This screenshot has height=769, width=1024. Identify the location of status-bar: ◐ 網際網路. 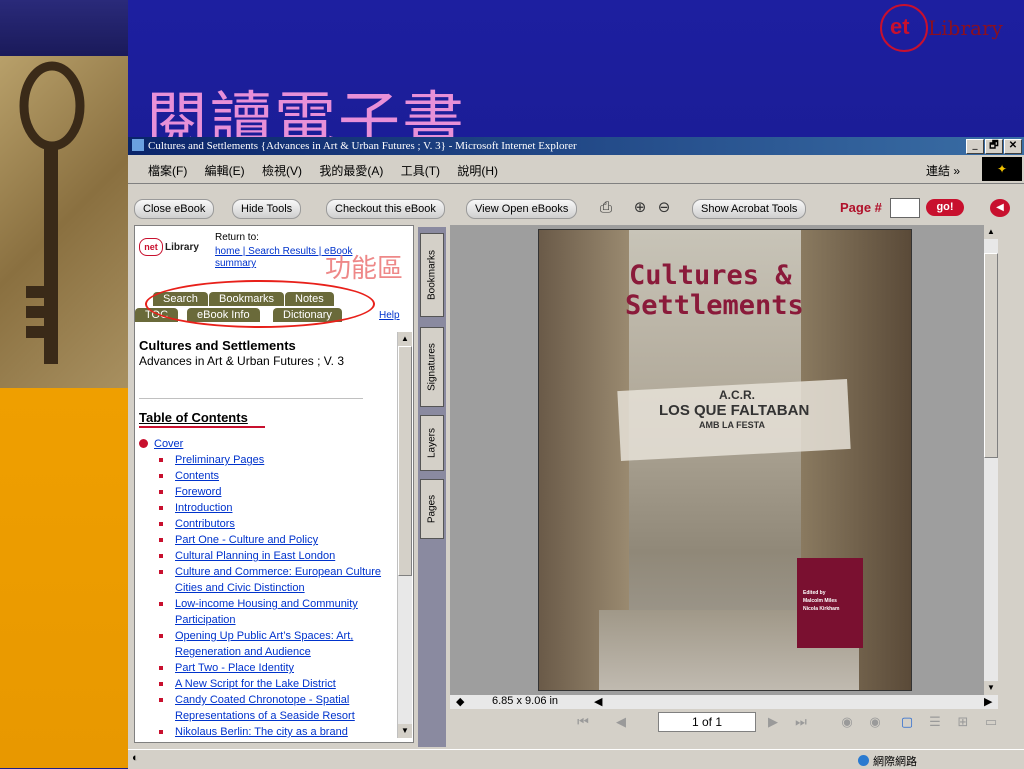
(576, 759).